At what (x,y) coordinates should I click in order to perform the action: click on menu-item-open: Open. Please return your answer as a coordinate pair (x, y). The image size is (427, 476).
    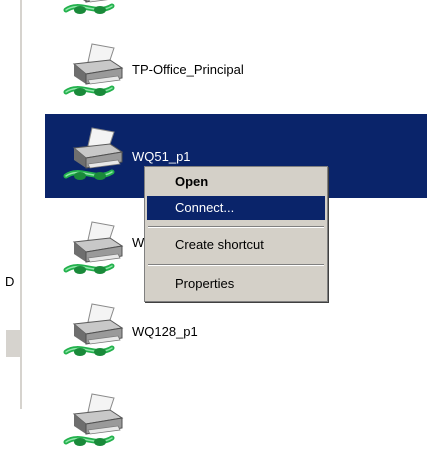
    Looking at the image, I should click on (236, 182).